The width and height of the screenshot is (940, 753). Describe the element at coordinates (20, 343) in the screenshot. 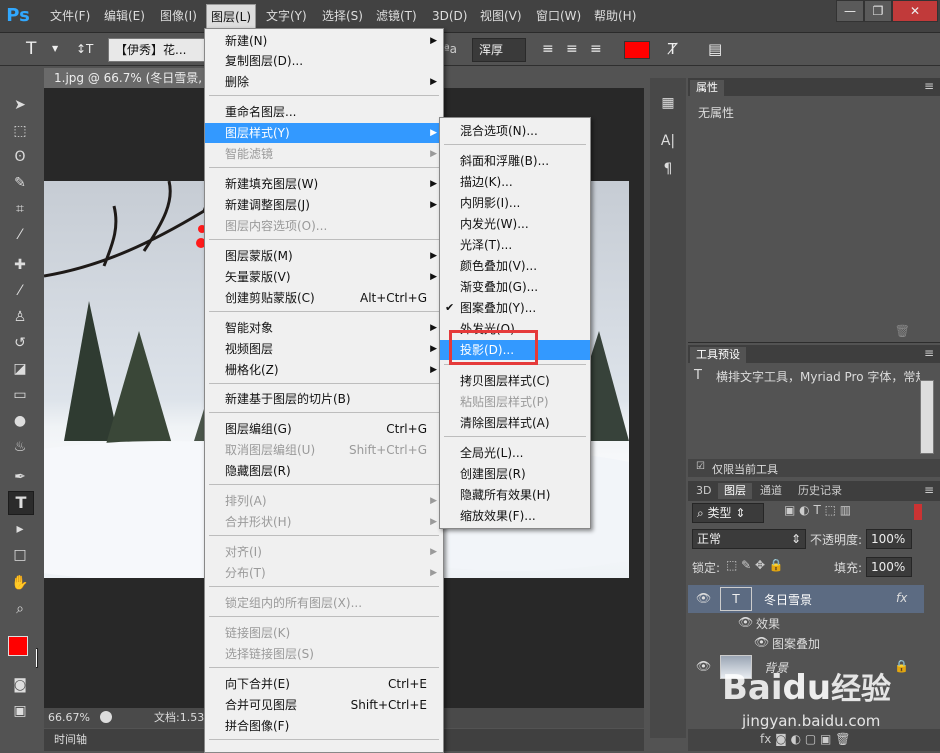

I see `history-brush-tool-icon: ↺` at that location.